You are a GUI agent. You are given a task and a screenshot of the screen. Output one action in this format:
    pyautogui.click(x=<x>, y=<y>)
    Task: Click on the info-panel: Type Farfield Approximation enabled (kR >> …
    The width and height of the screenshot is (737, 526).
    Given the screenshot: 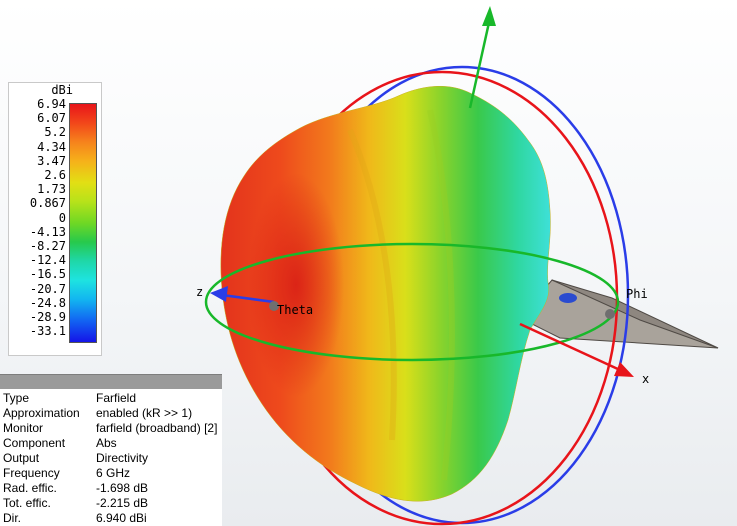 What is the action you would take?
    pyautogui.click(x=111, y=450)
    